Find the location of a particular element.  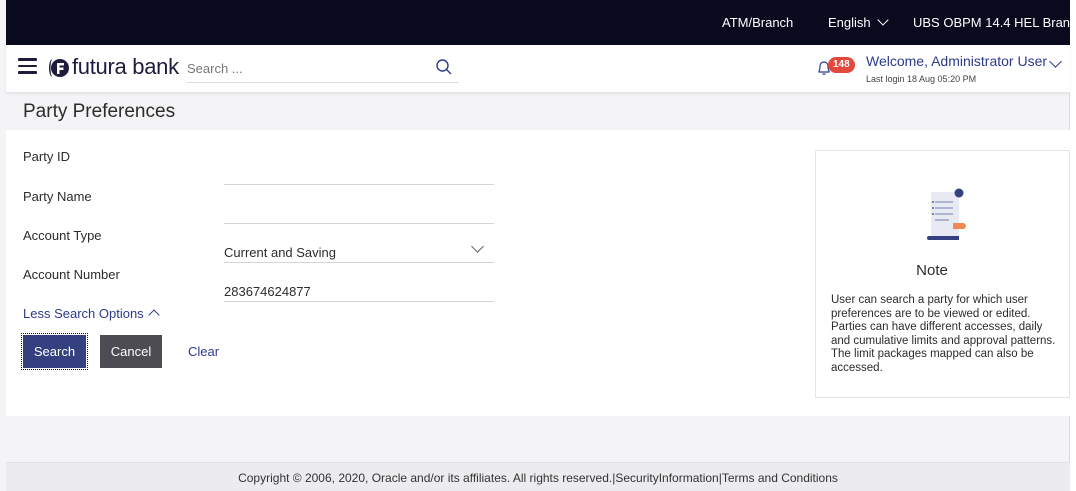

page-title: Party Preferences is located at coordinates (99, 111).